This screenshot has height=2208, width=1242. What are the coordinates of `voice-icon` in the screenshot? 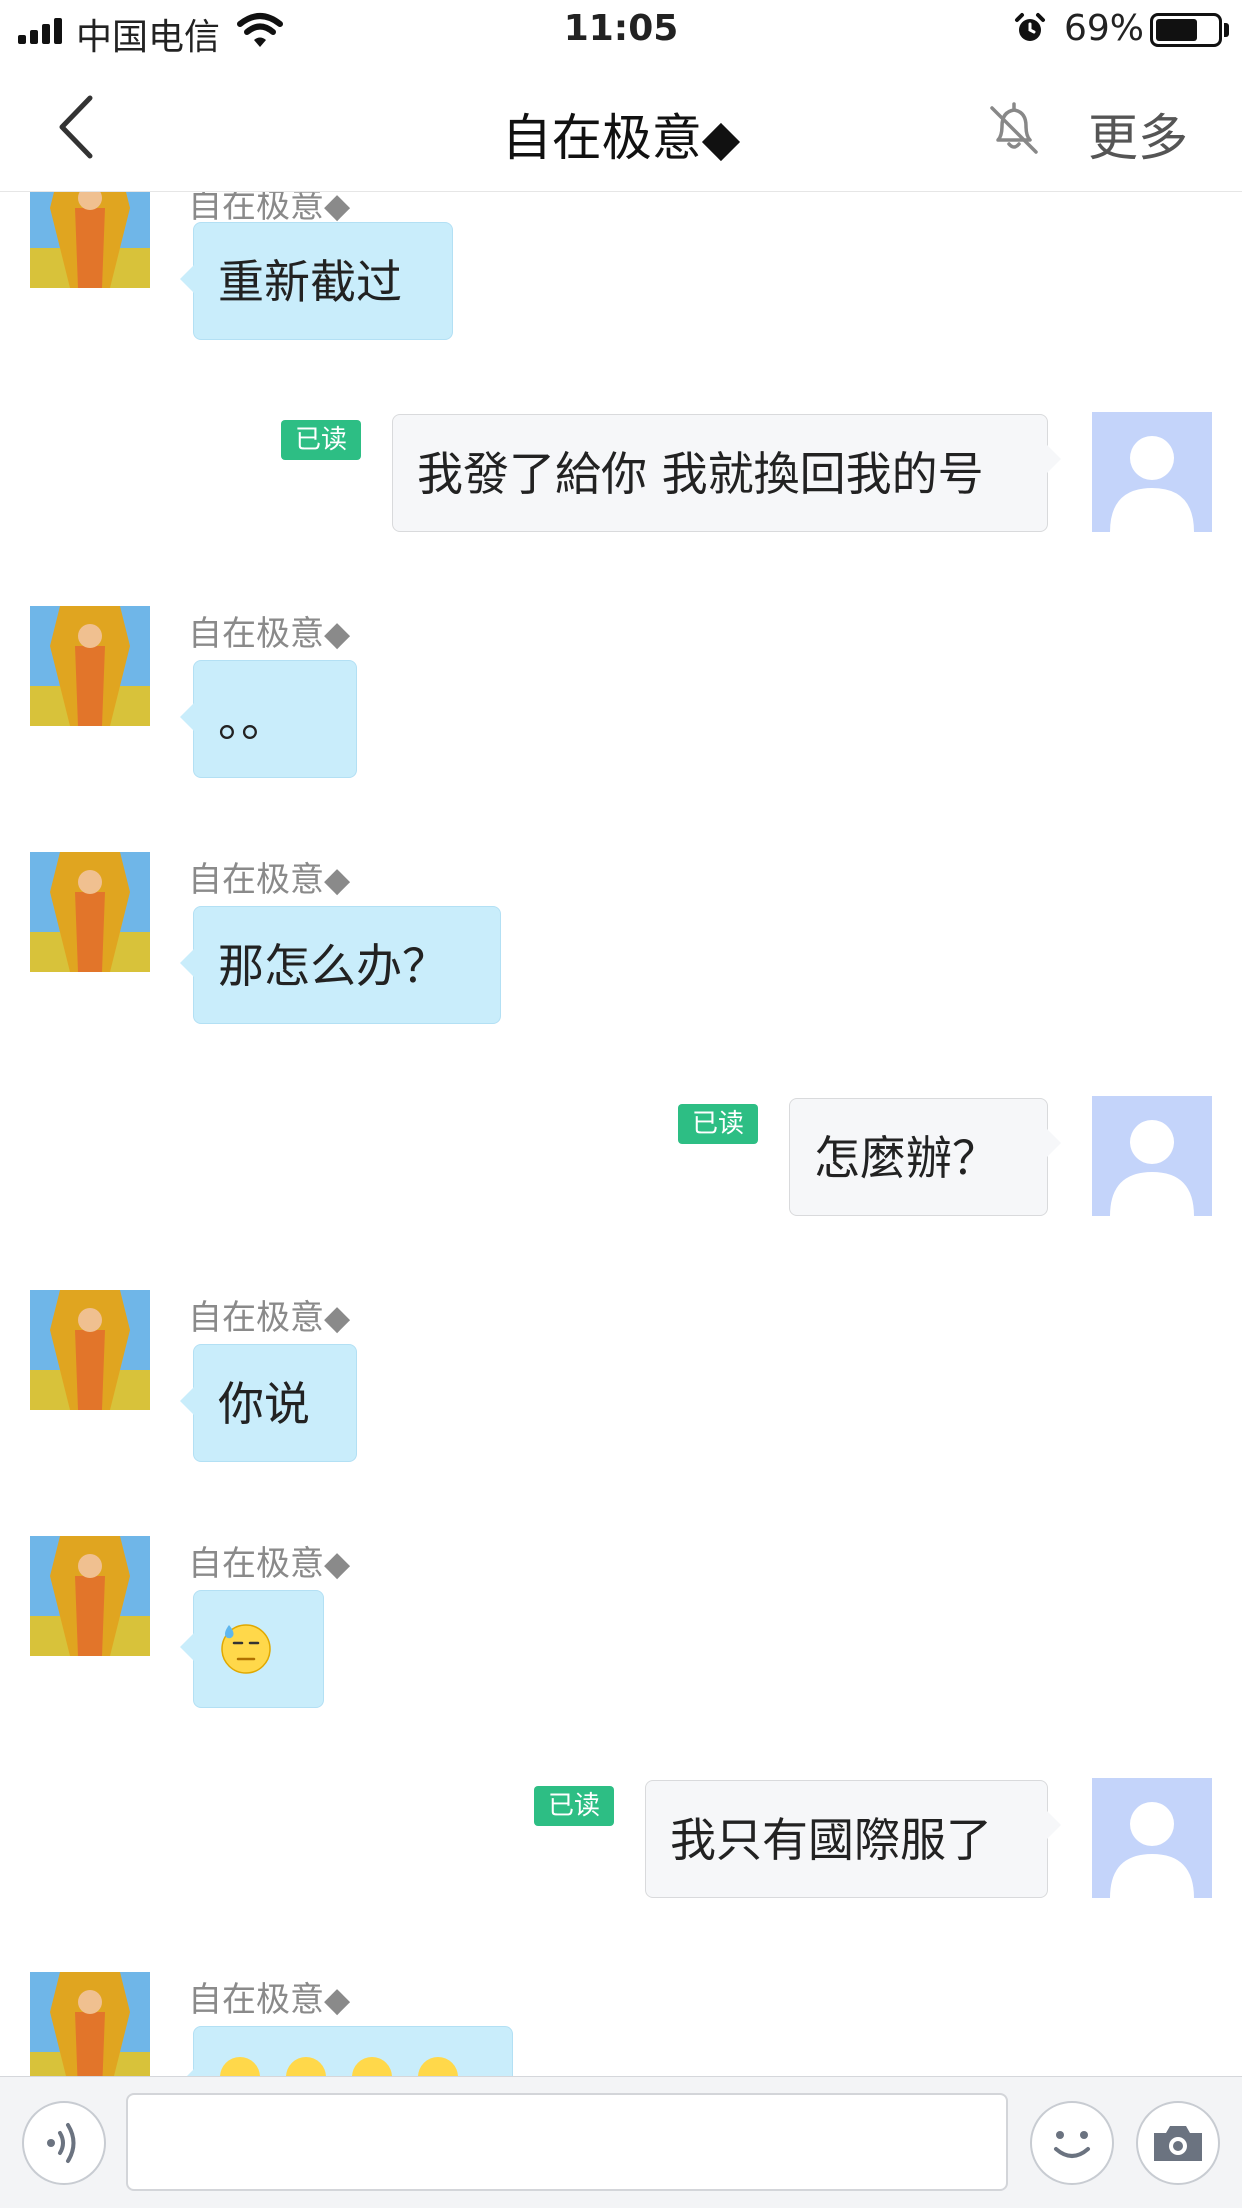 It's located at (61, 2143).